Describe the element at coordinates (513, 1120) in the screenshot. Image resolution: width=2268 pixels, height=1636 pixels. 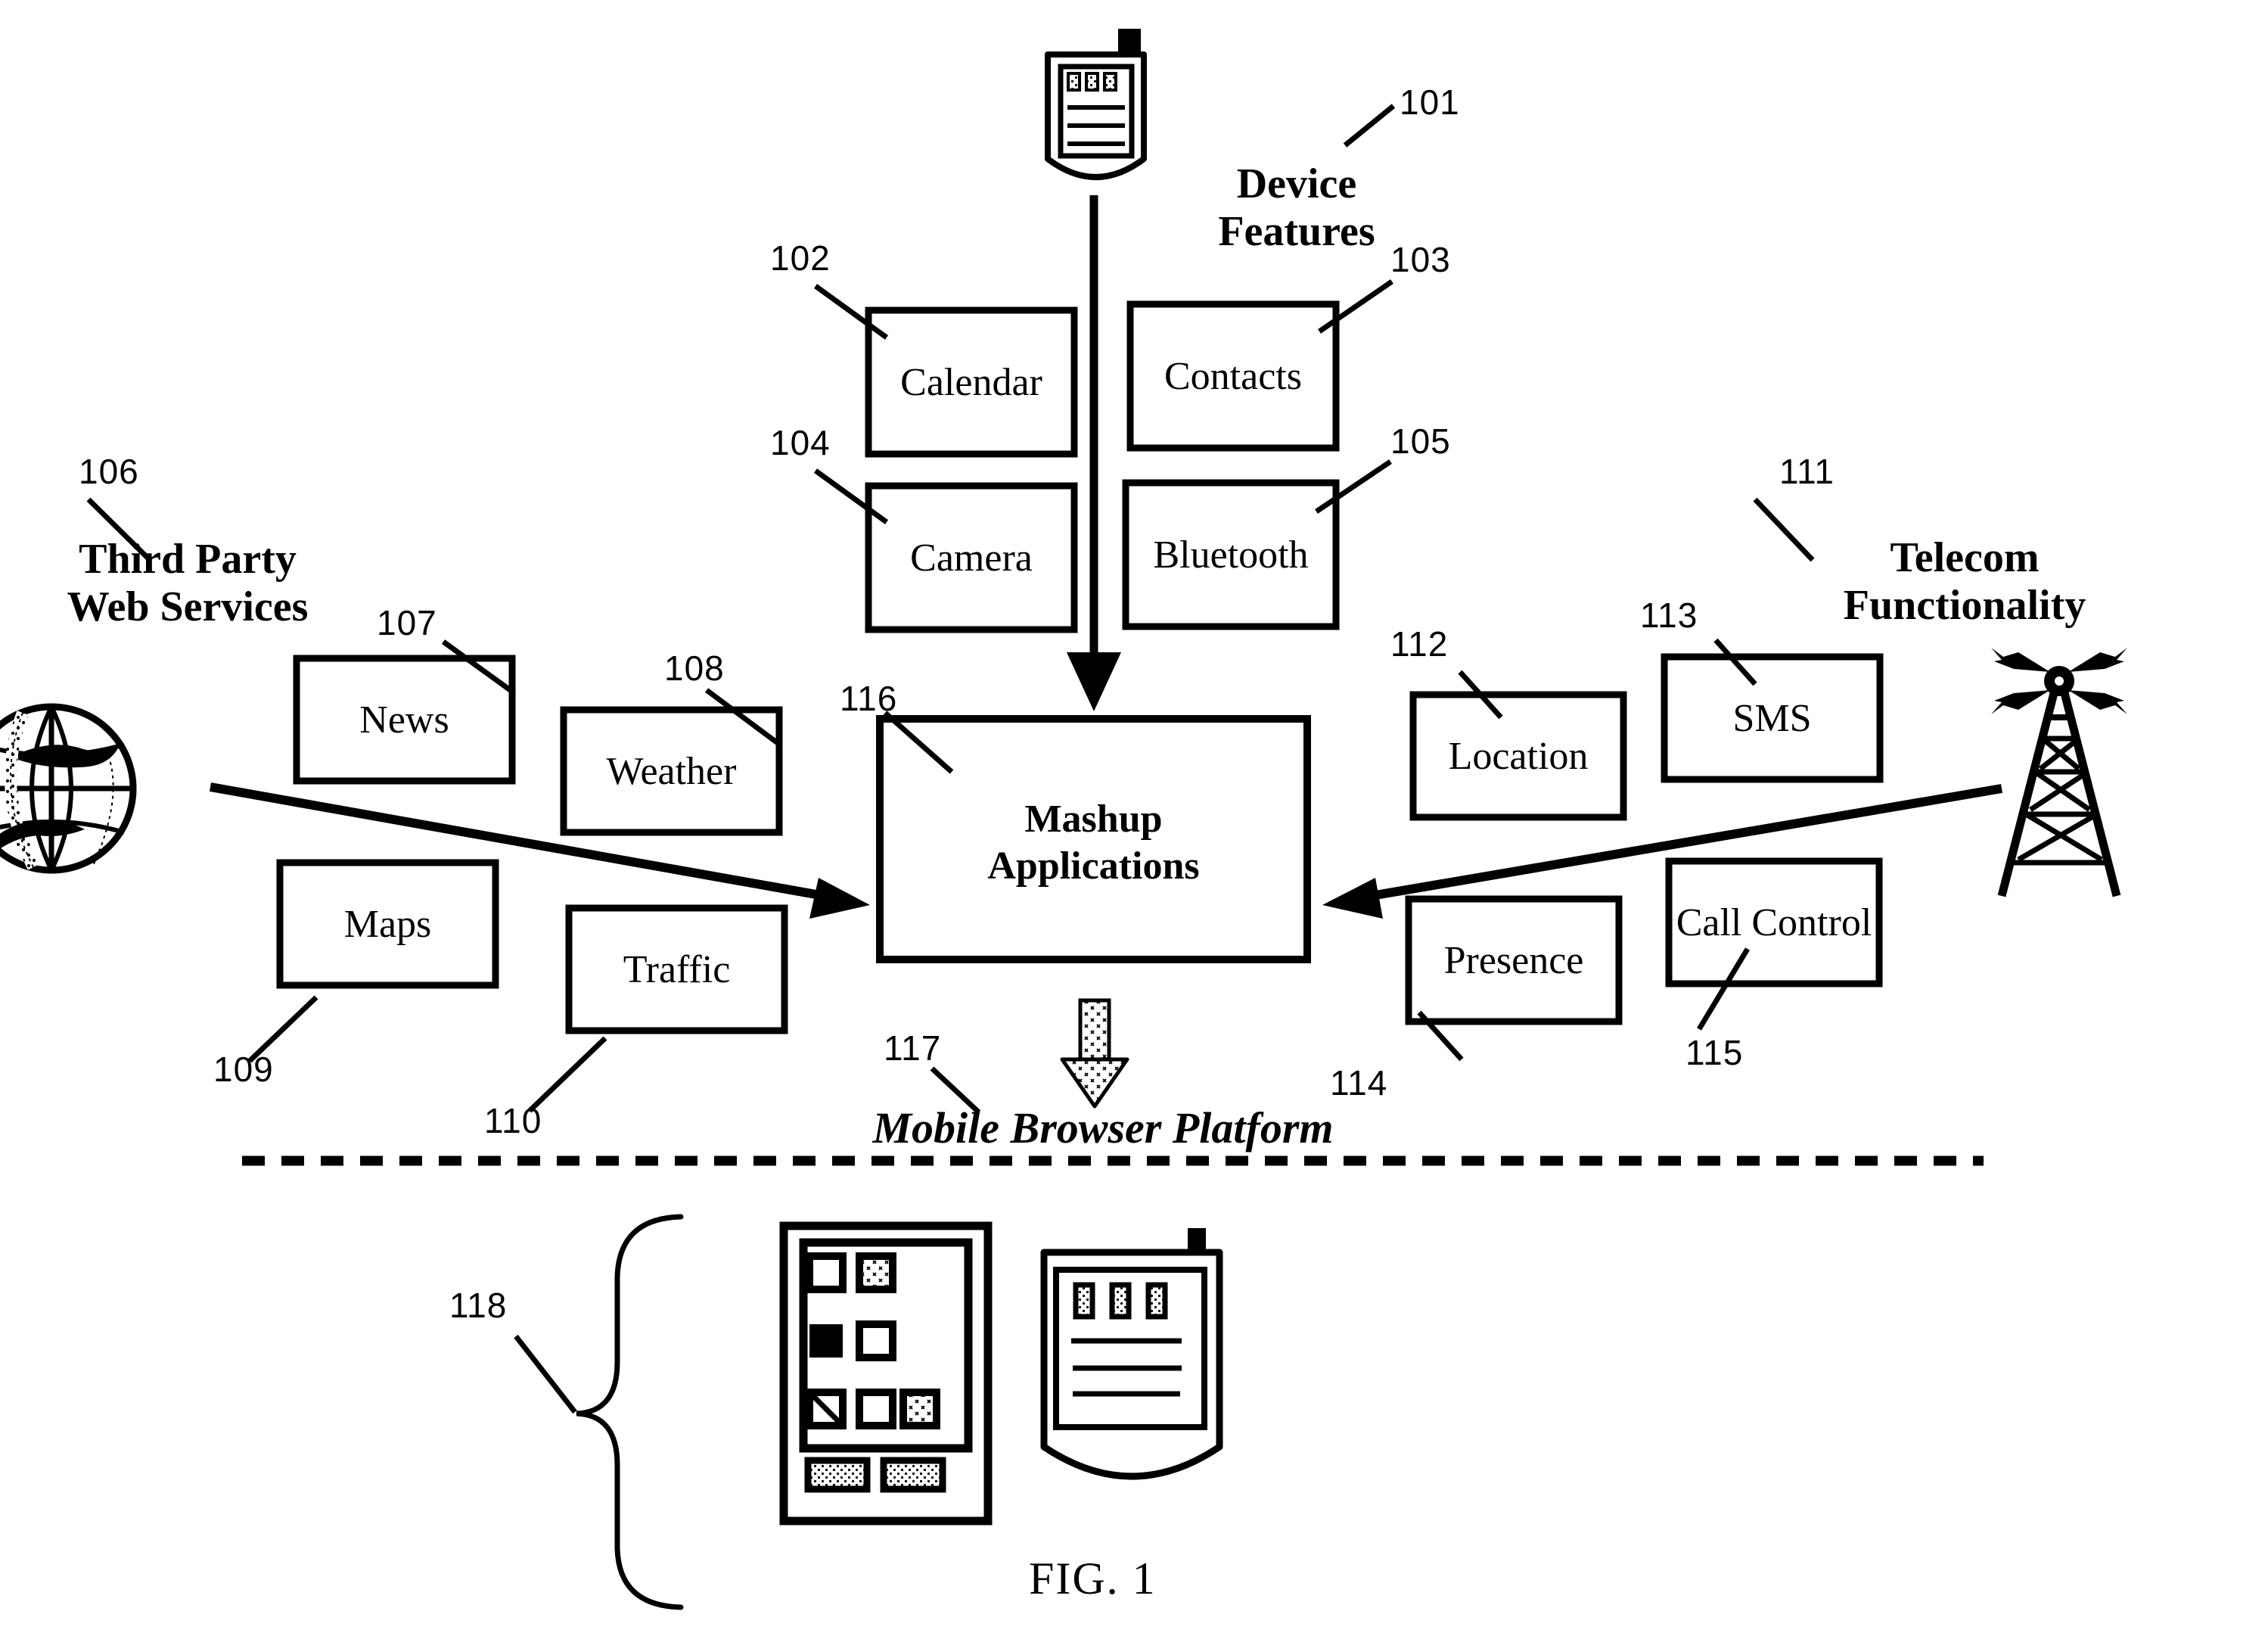
I see `ref-110: 110` at that location.